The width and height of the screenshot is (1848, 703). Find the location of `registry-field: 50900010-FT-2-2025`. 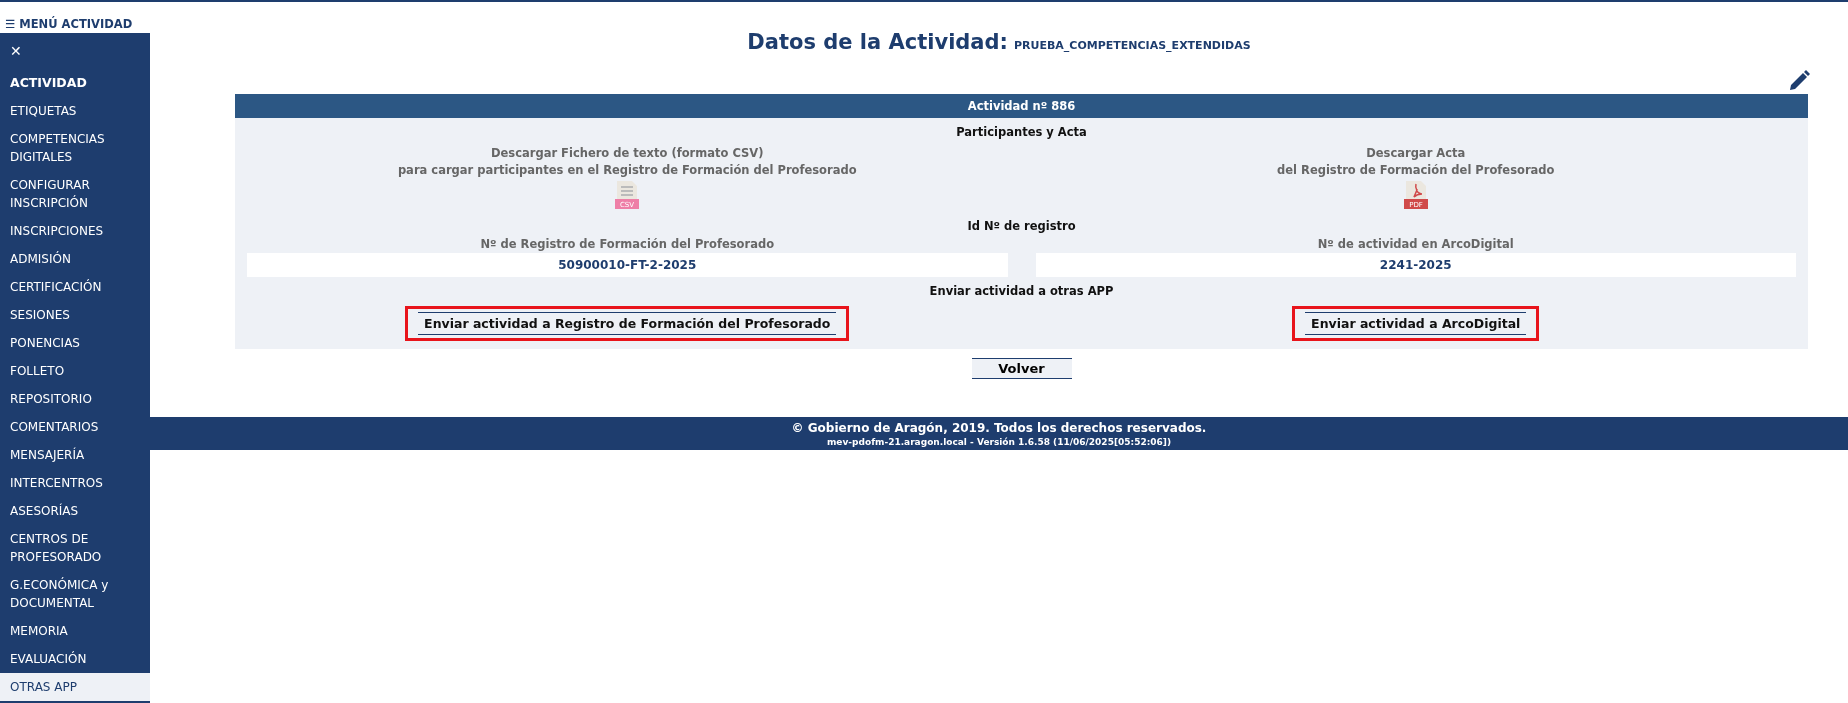

registry-field: 50900010-FT-2-2025 is located at coordinates (627, 265).